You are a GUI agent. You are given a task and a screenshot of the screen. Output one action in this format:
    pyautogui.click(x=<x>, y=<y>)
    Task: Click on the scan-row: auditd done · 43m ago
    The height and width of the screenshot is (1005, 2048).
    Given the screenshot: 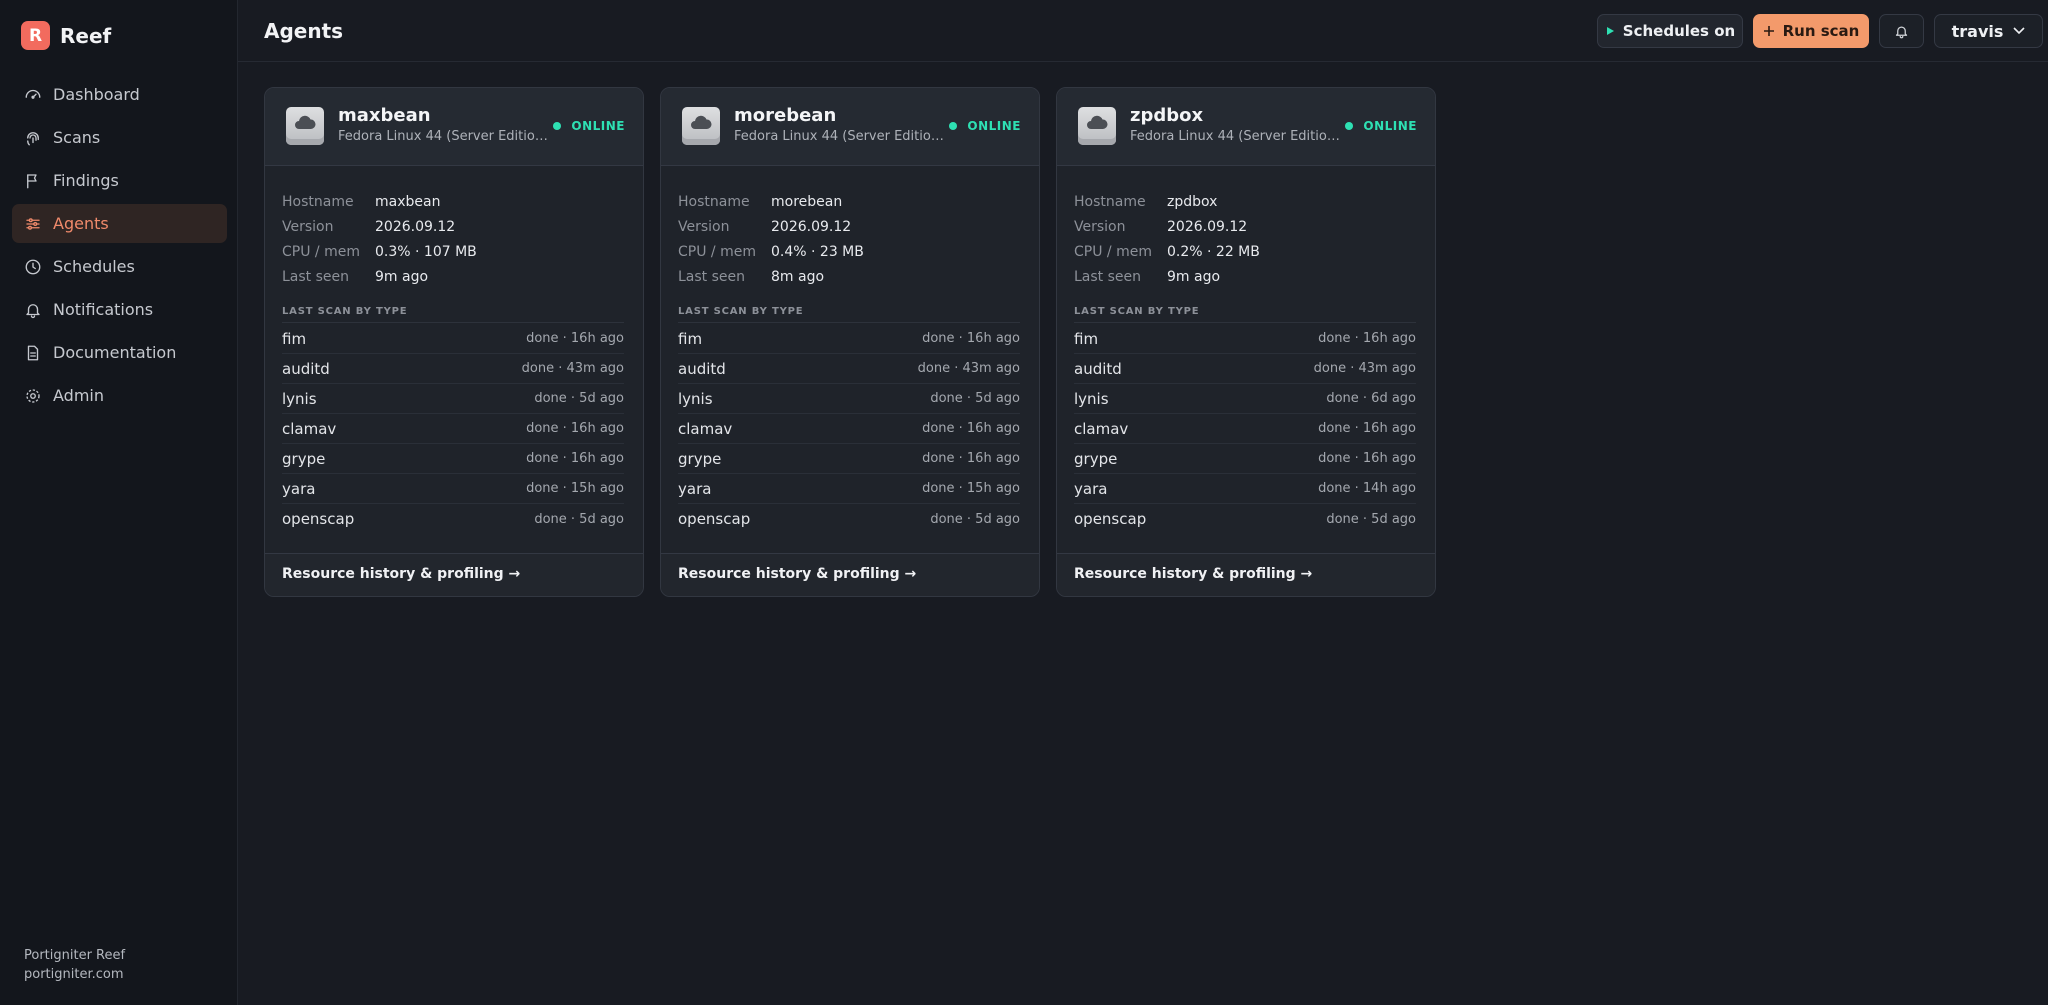 What is the action you would take?
    pyautogui.click(x=1245, y=369)
    